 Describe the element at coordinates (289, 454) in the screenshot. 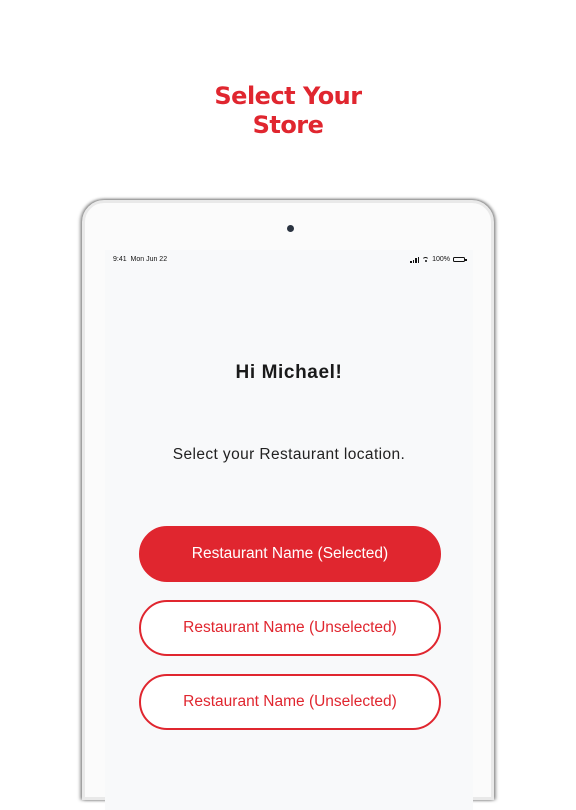

I see `location-prompt: Select your Restaurant location.` at that location.